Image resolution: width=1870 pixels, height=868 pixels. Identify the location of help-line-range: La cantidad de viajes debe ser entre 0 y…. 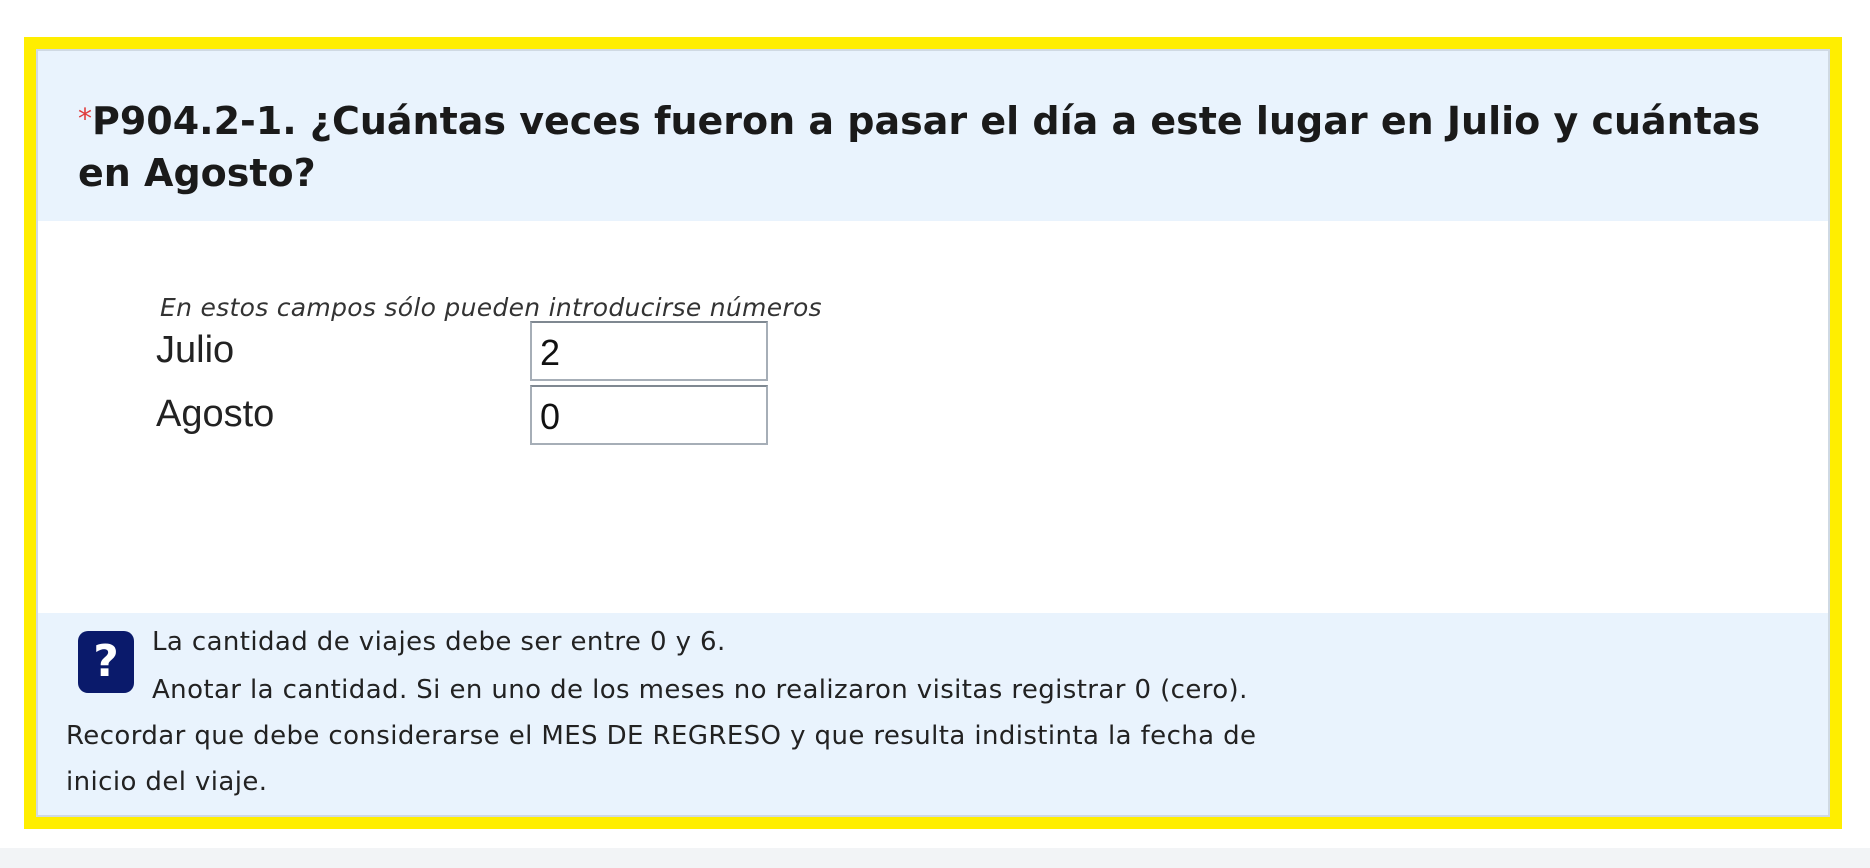
(439, 642).